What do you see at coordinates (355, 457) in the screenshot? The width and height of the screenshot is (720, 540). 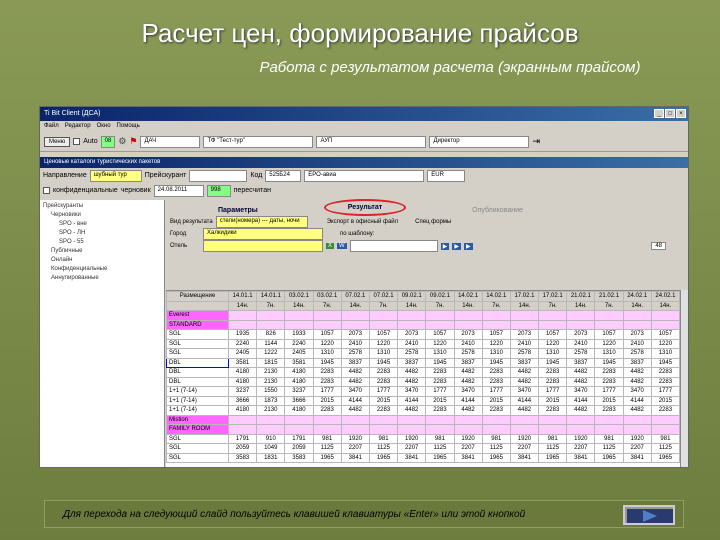 I see `table-cell: 3841` at bounding box center [355, 457].